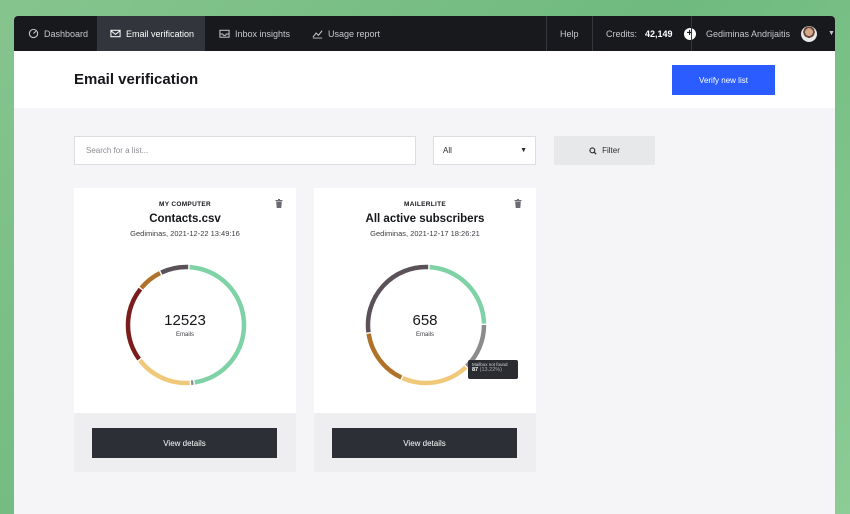 This screenshot has height=514, width=850. What do you see at coordinates (831, 33) in the screenshot?
I see `chevron-down-icon: ▼` at bounding box center [831, 33].